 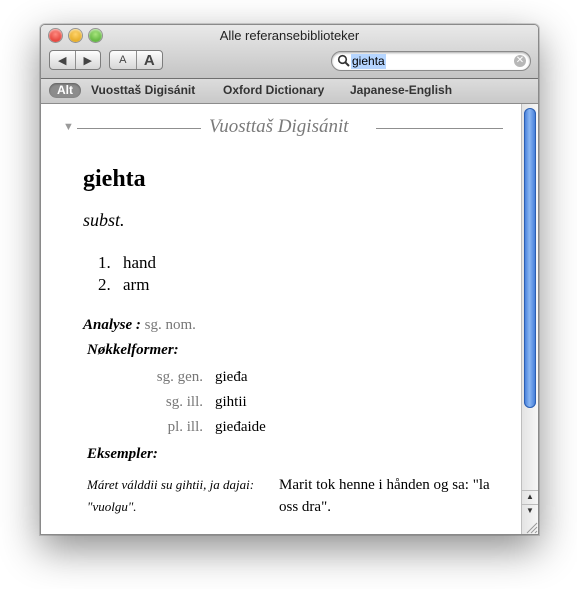 I want to click on sense-text: arm, so click(x=136, y=284).